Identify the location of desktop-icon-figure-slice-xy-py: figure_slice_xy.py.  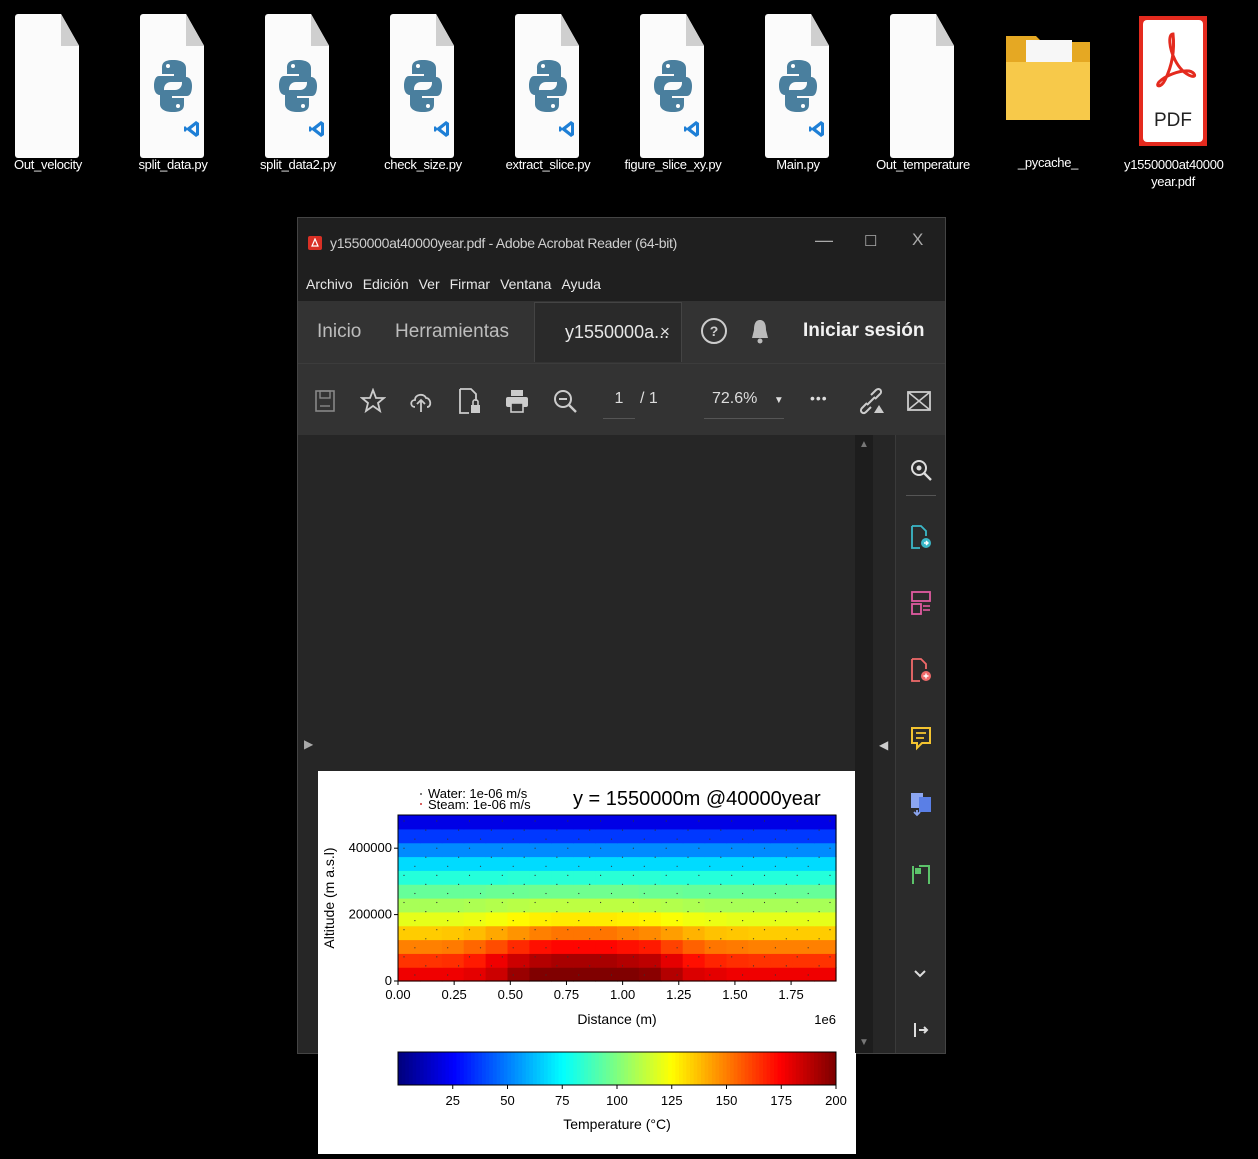
(673, 90).